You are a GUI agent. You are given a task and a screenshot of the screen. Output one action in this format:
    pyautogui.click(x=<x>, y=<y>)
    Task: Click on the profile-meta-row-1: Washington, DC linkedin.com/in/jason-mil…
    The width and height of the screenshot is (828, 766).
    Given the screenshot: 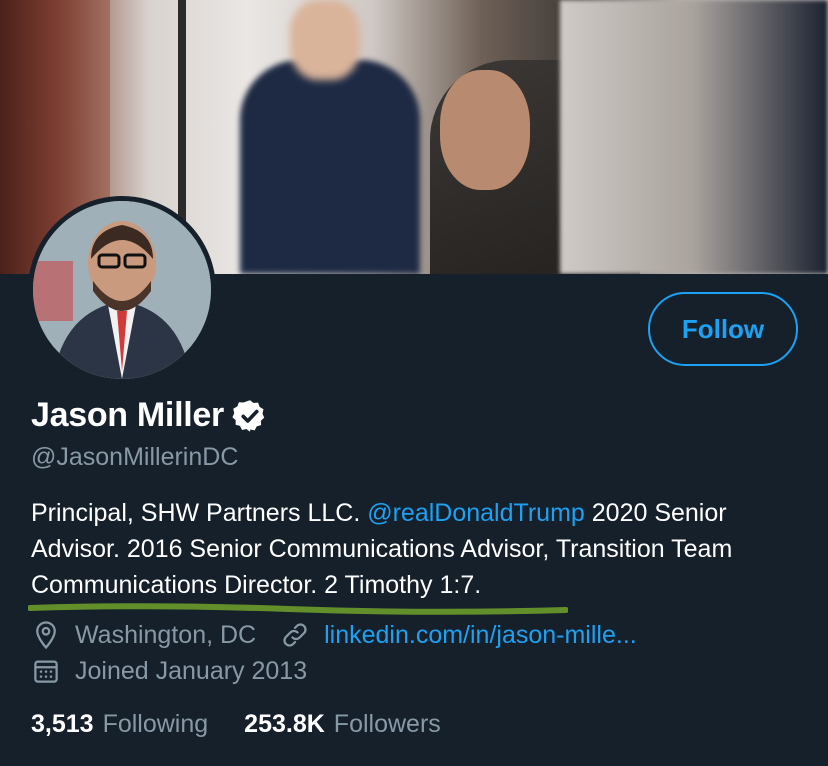 What is the action you would take?
    pyautogui.click(x=334, y=635)
    